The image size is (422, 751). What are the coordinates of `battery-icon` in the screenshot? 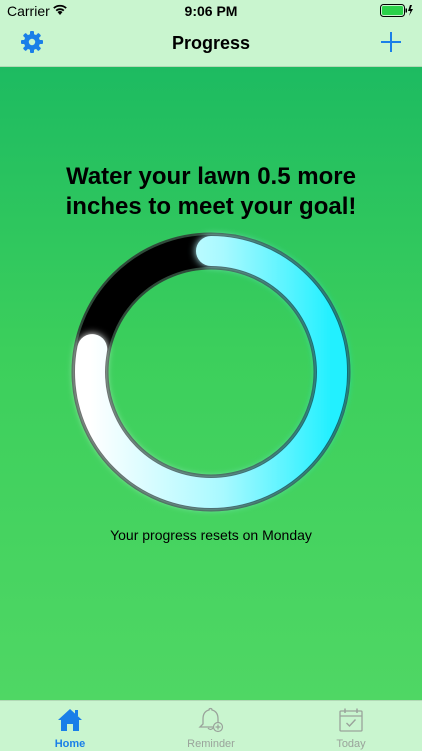 It's located at (396, 10).